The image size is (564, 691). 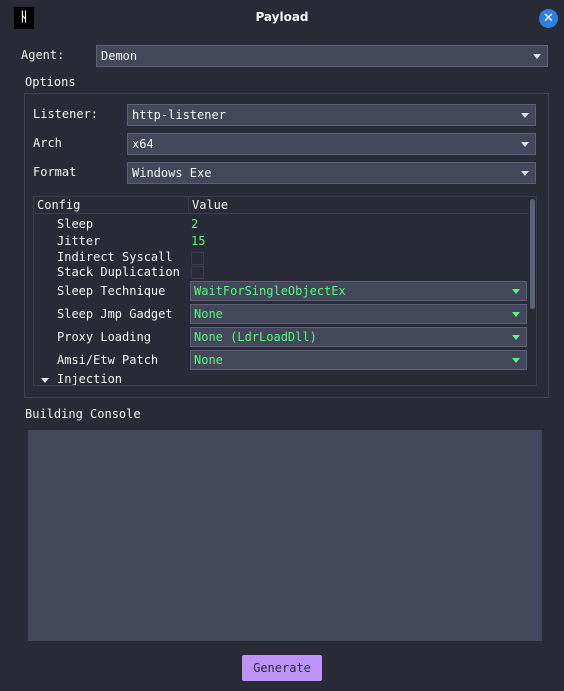 I want to click on building-console-title: Building Console, so click(x=83, y=414).